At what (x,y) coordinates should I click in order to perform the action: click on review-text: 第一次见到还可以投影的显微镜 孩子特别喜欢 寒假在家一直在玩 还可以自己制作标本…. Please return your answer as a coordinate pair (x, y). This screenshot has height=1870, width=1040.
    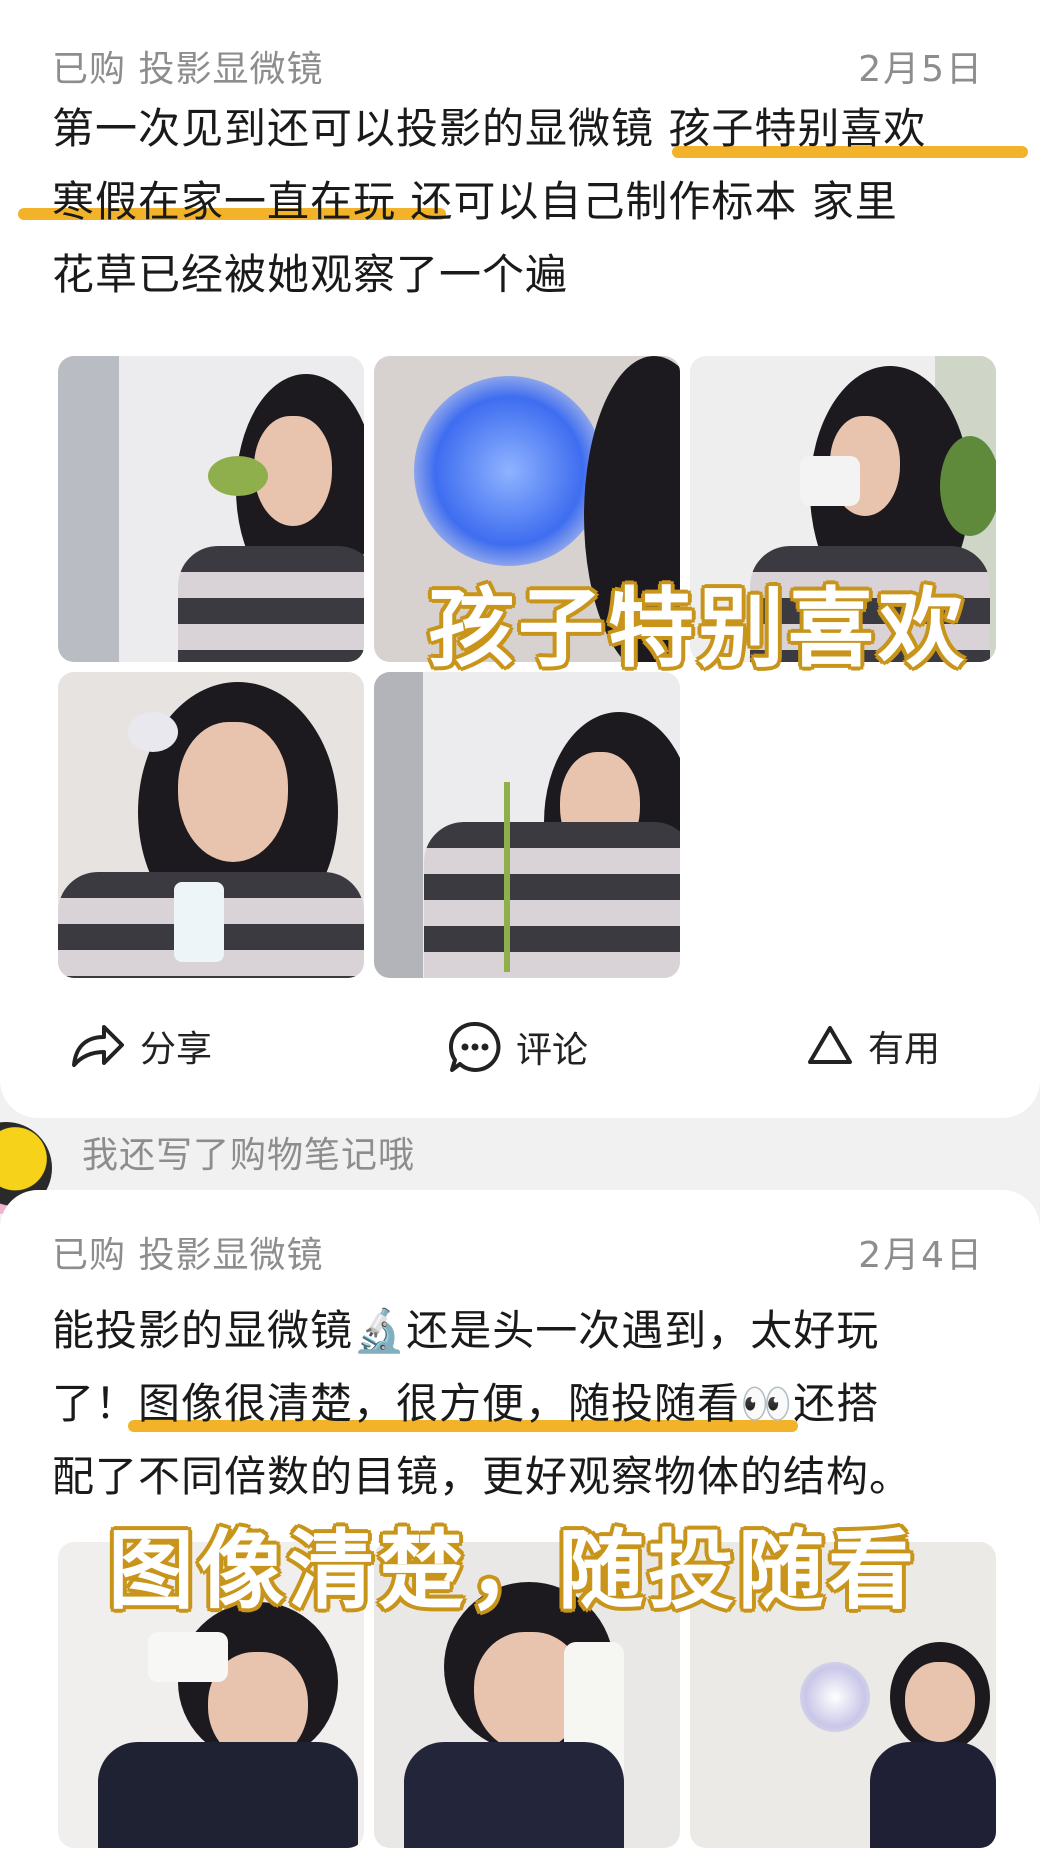
    Looking at the image, I should click on (527, 201).